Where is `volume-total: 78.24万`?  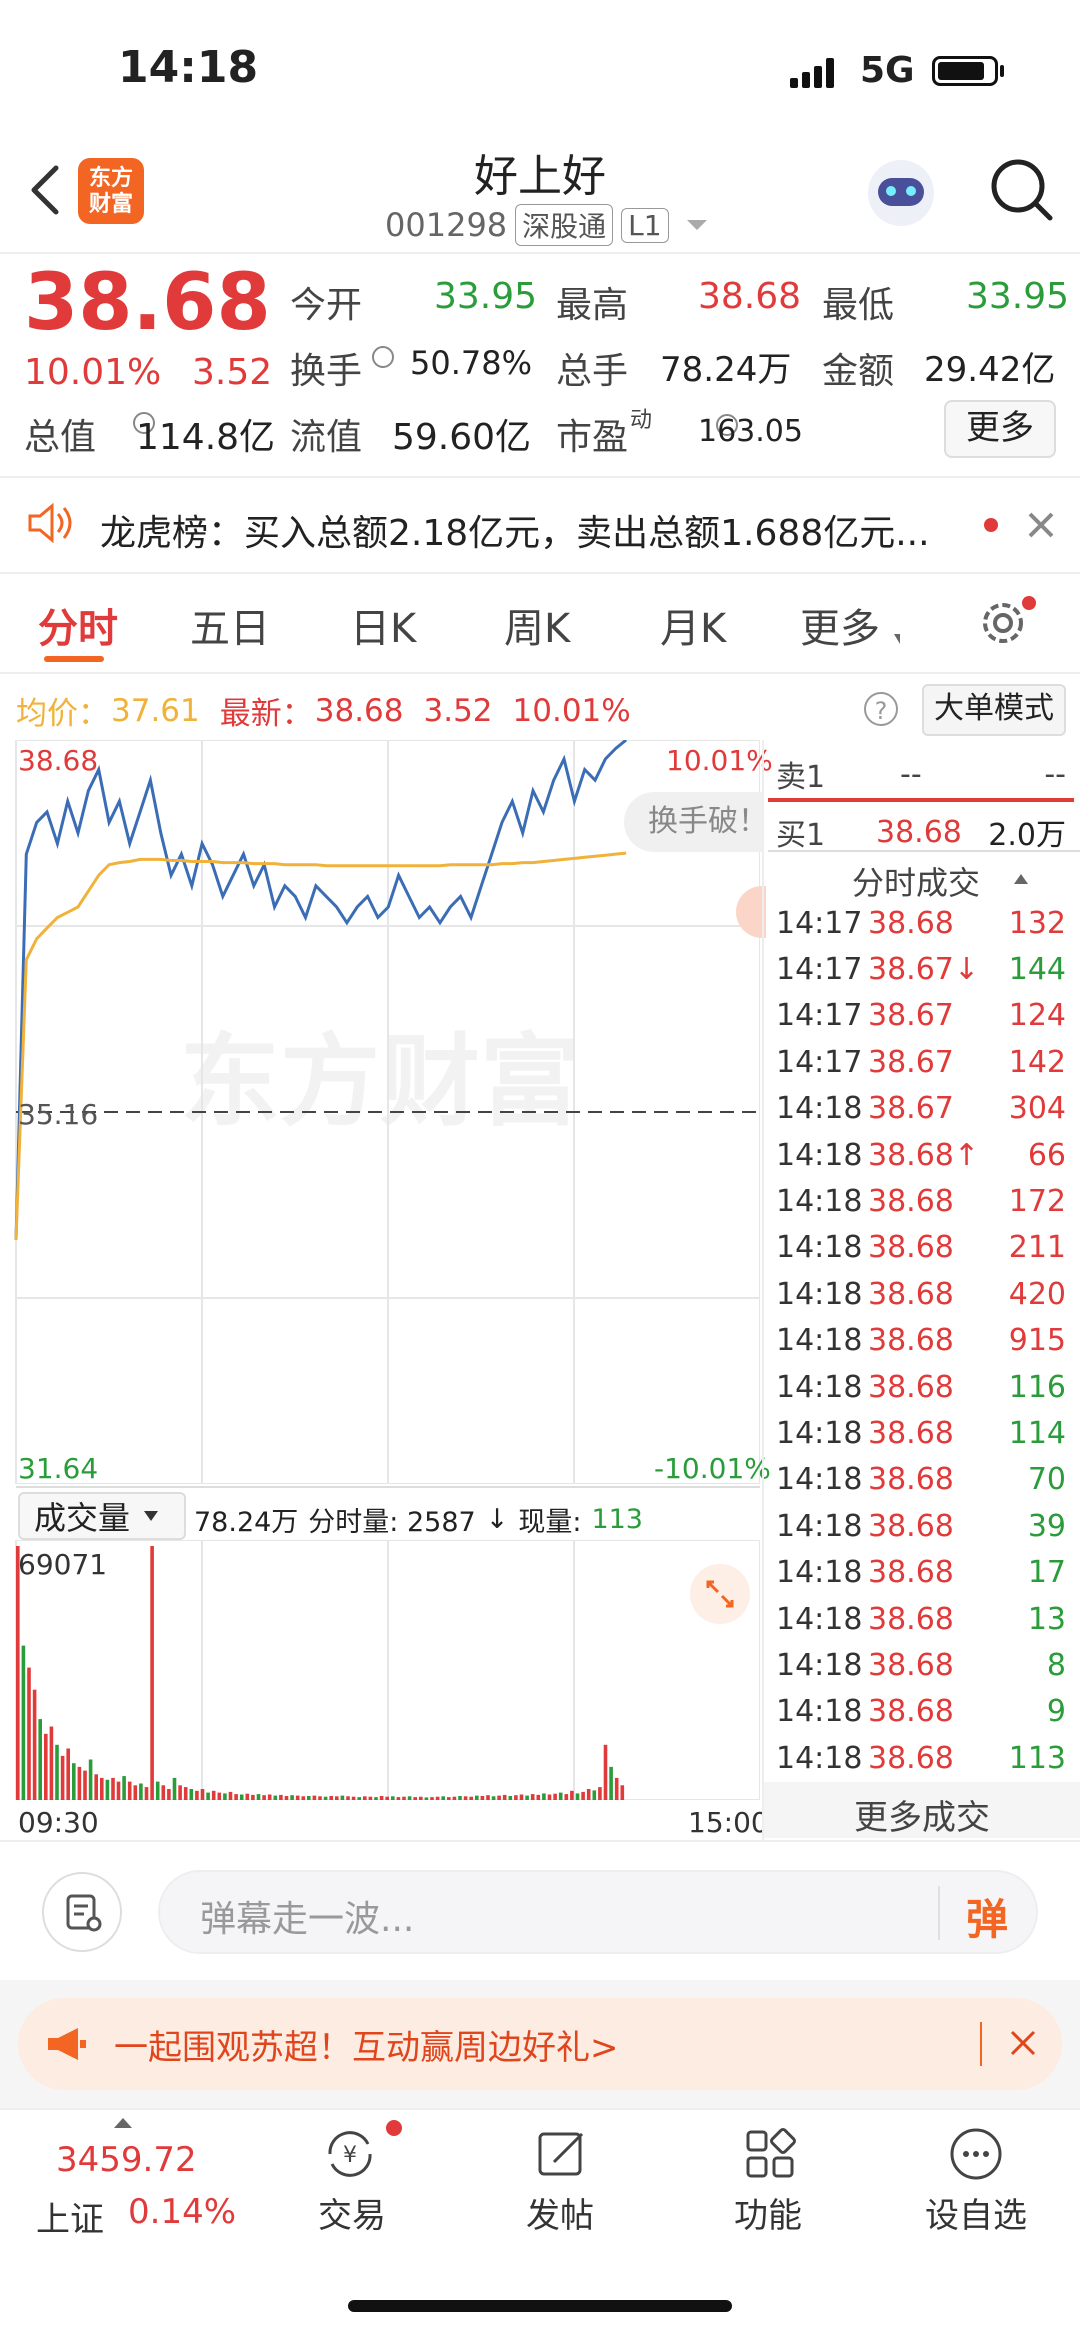 volume-total: 78.24万 is located at coordinates (246, 1522).